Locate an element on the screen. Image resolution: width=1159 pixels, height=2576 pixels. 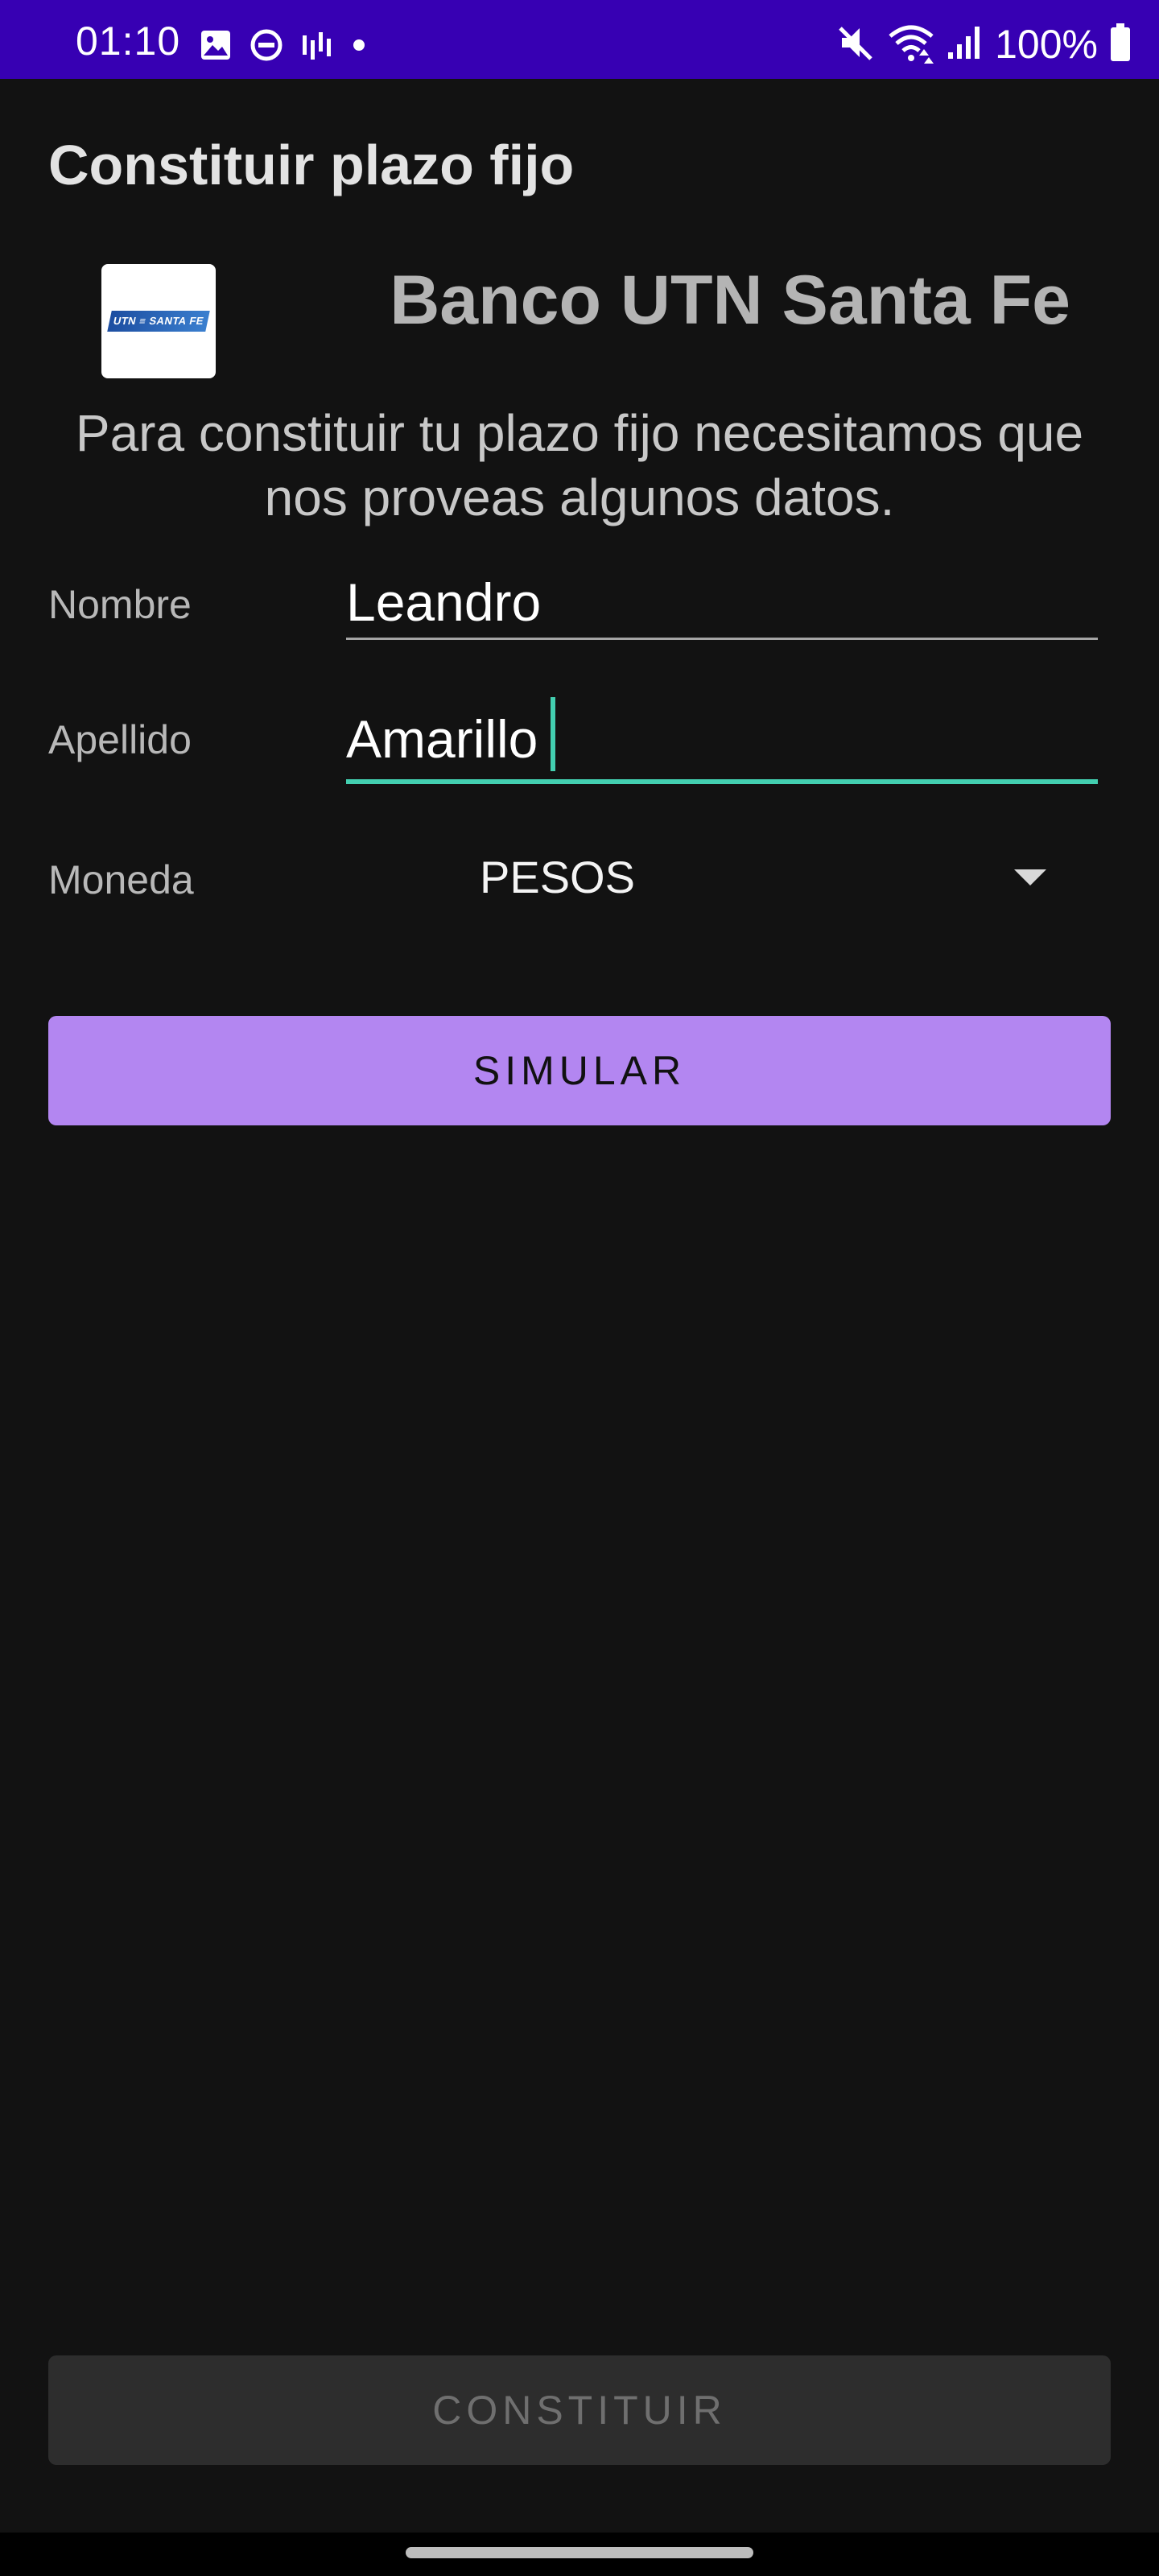
battery-percent: 100% is located at coordinates (1046, 44).